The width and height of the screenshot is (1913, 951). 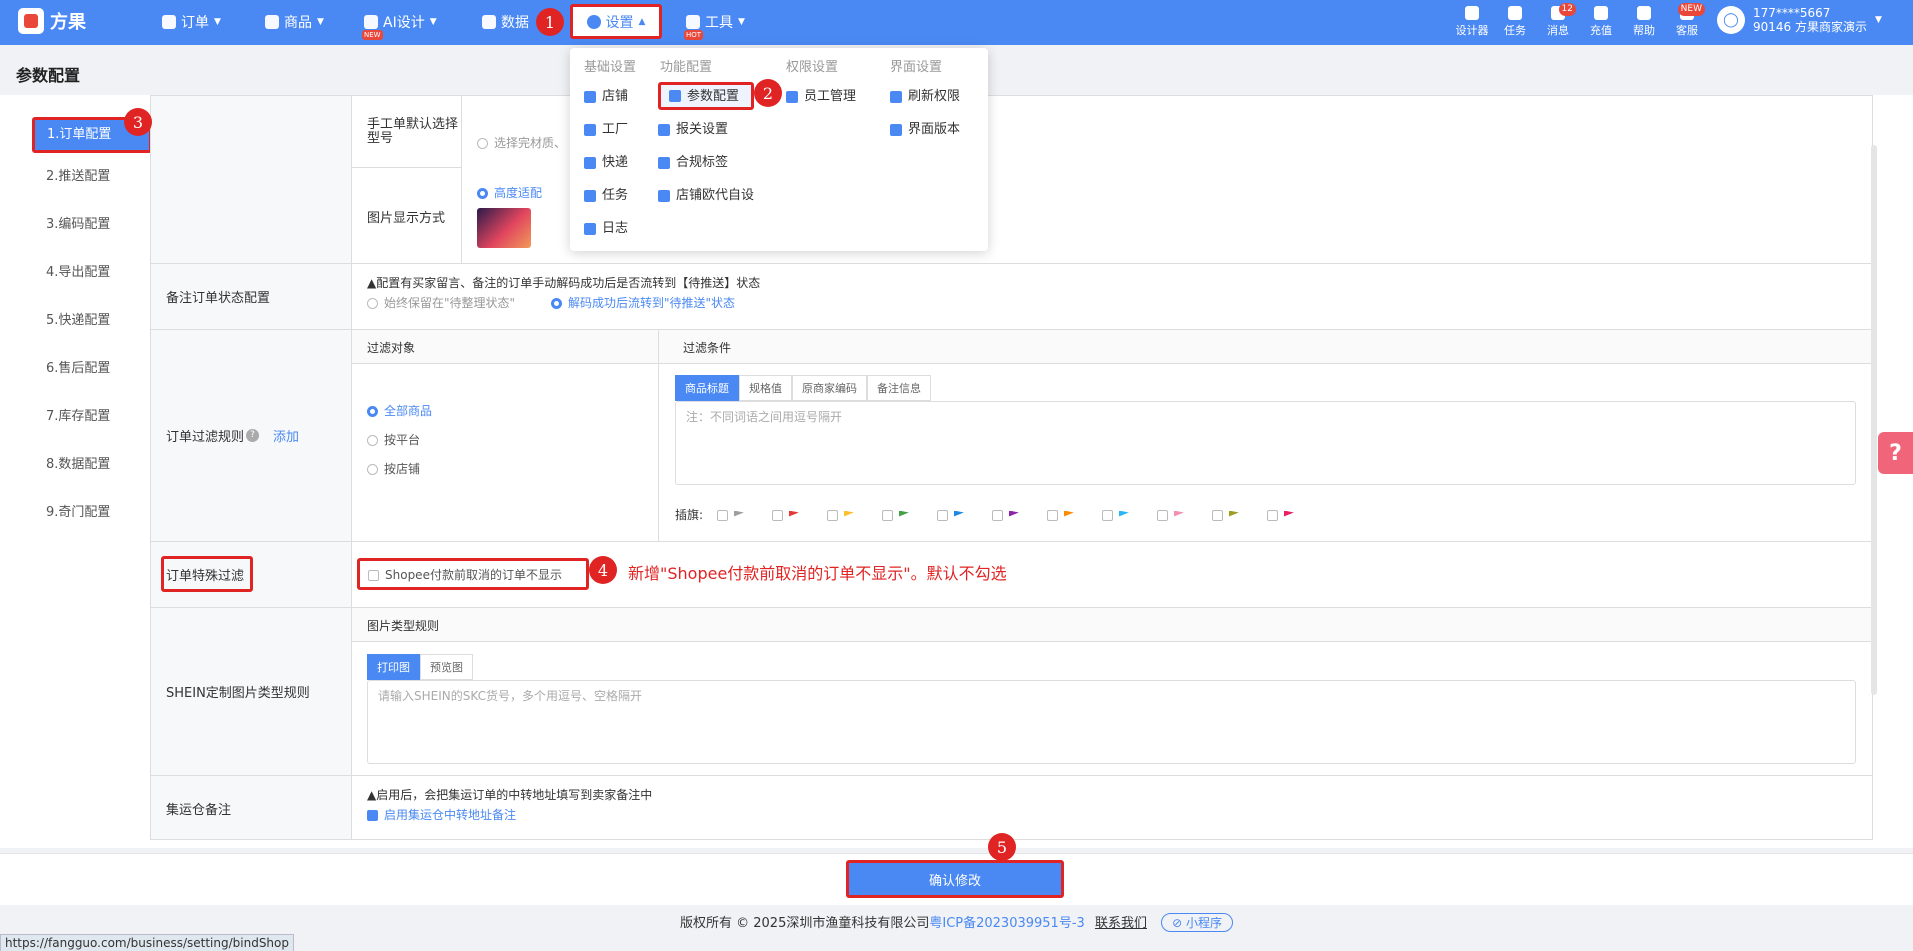 What do you see at coordinates (505, 22) in the screenshot?
I see `nav-data: 数据` at bounding box center [505, 22].